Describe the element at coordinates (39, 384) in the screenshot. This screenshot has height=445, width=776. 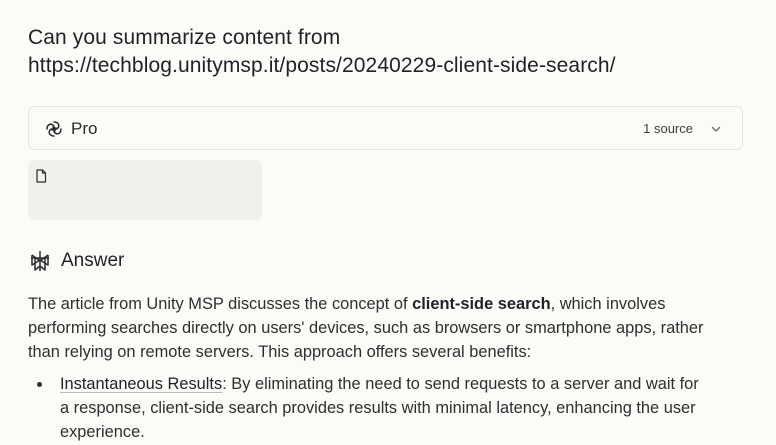
I see `bullet-dot` at that location.